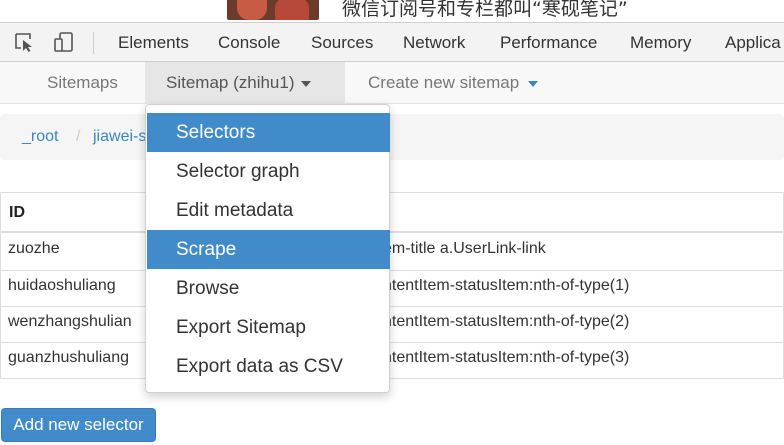 The width and height of the screenshot is (784, 445). What do you see at coordinates (249, 43) in the screenshot?
I see `tab-console: Console` at bounding box center [249, 43].